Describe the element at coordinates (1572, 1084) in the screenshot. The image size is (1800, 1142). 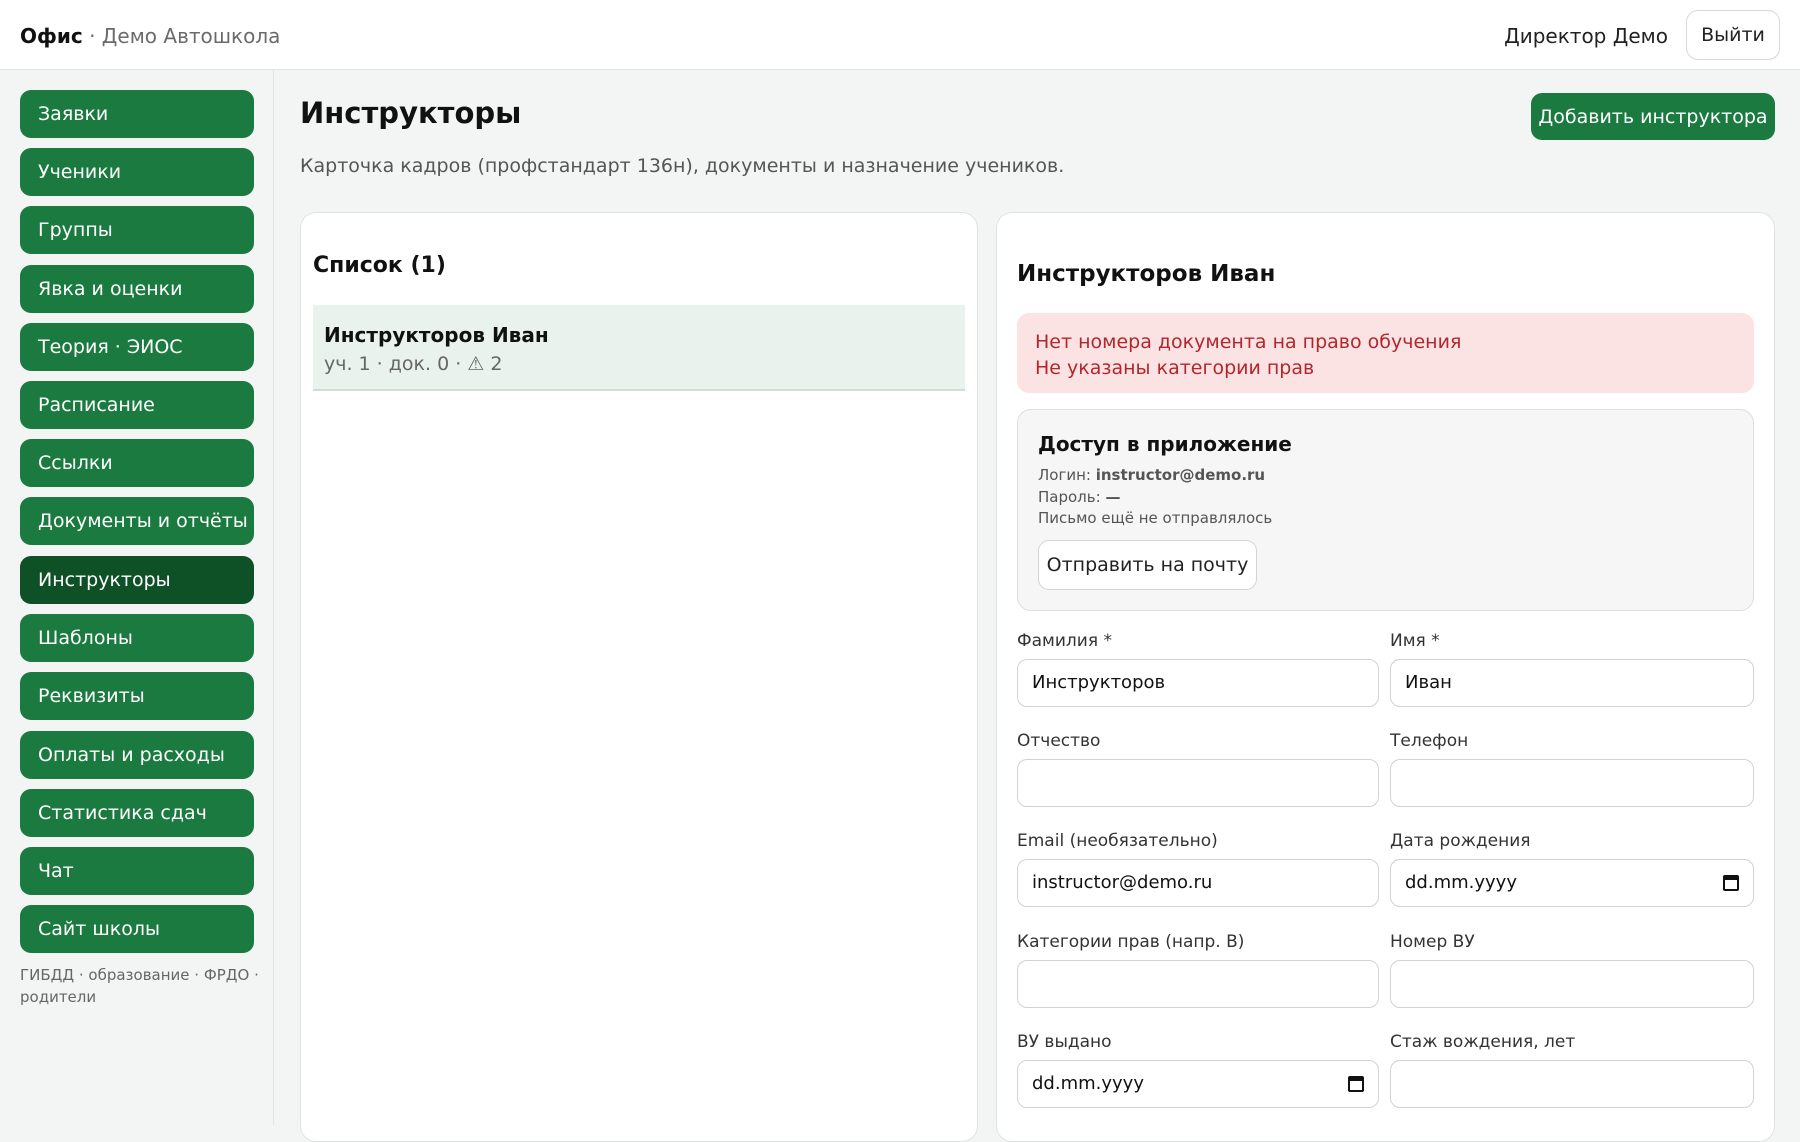
I see `driving-experience-field` at that location.